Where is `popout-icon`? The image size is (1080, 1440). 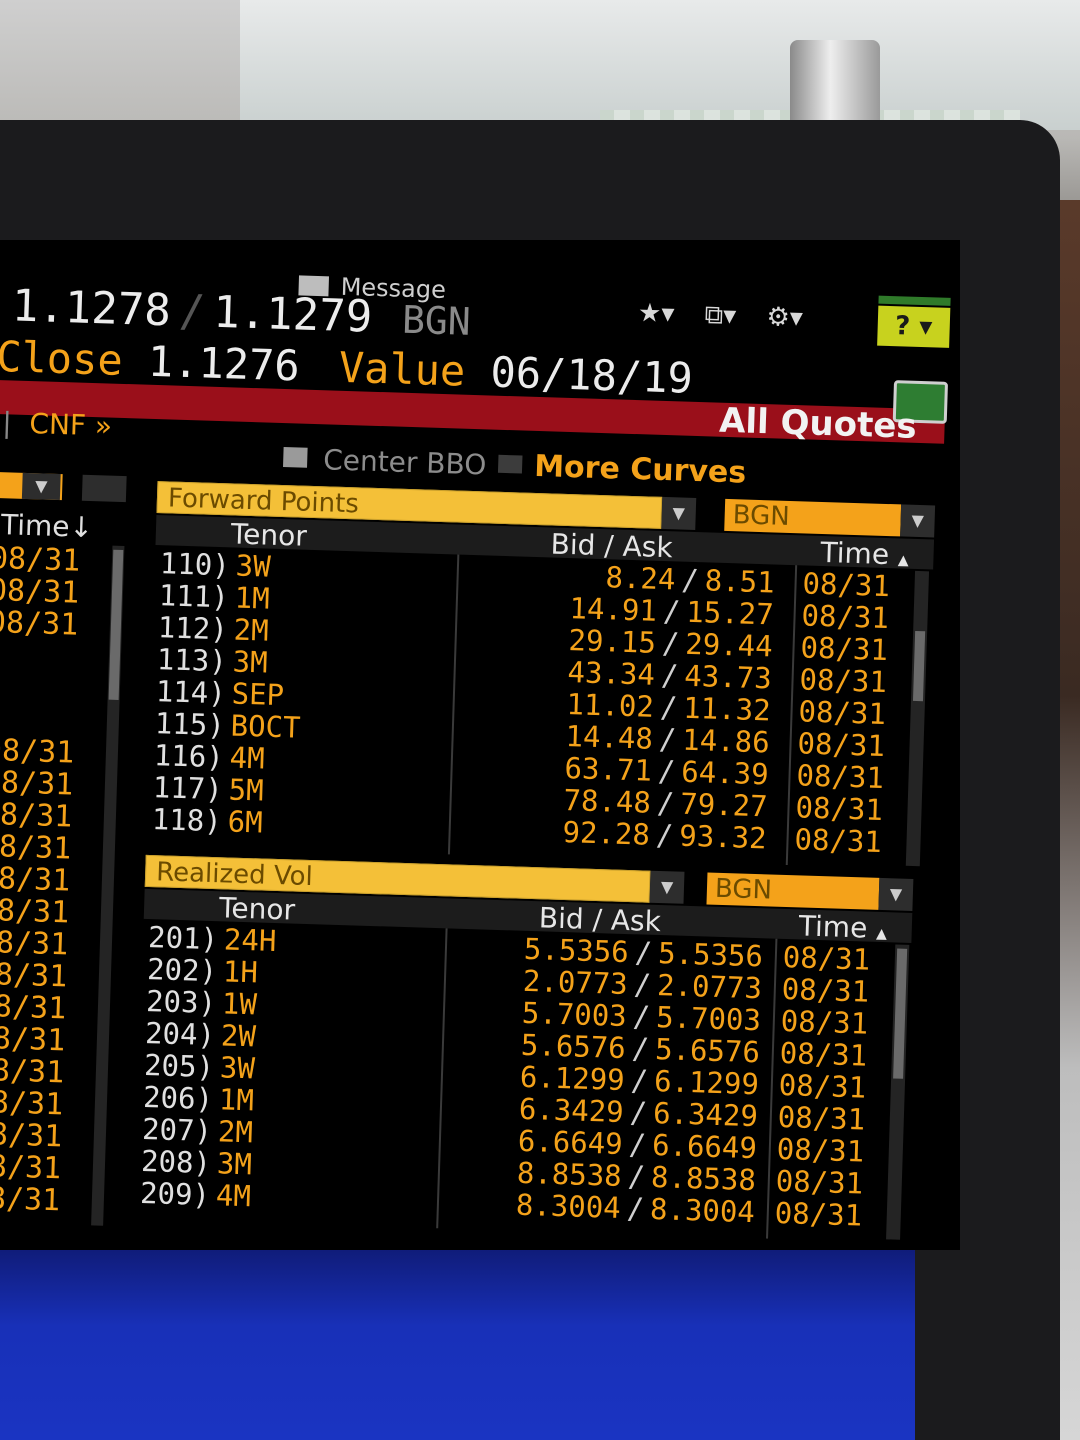 popout-icon is located at coordinates (104, 488).